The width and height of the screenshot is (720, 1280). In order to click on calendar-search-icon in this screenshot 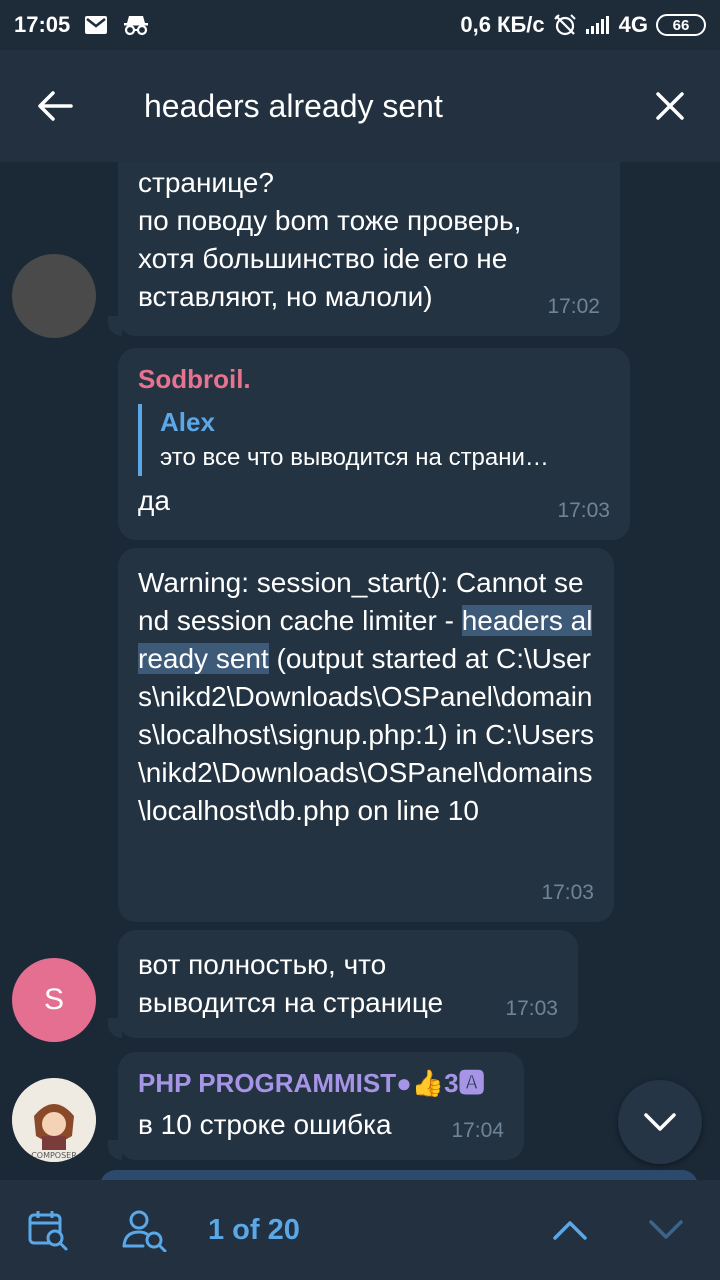, I will do `click(48, 1231)`.